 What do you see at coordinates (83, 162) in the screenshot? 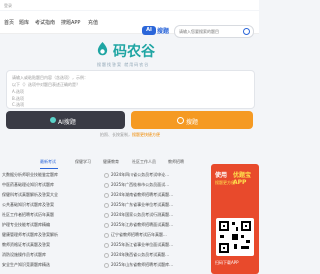
I see `tab-health-study: 保健学习` at bounding box center [83, 162].